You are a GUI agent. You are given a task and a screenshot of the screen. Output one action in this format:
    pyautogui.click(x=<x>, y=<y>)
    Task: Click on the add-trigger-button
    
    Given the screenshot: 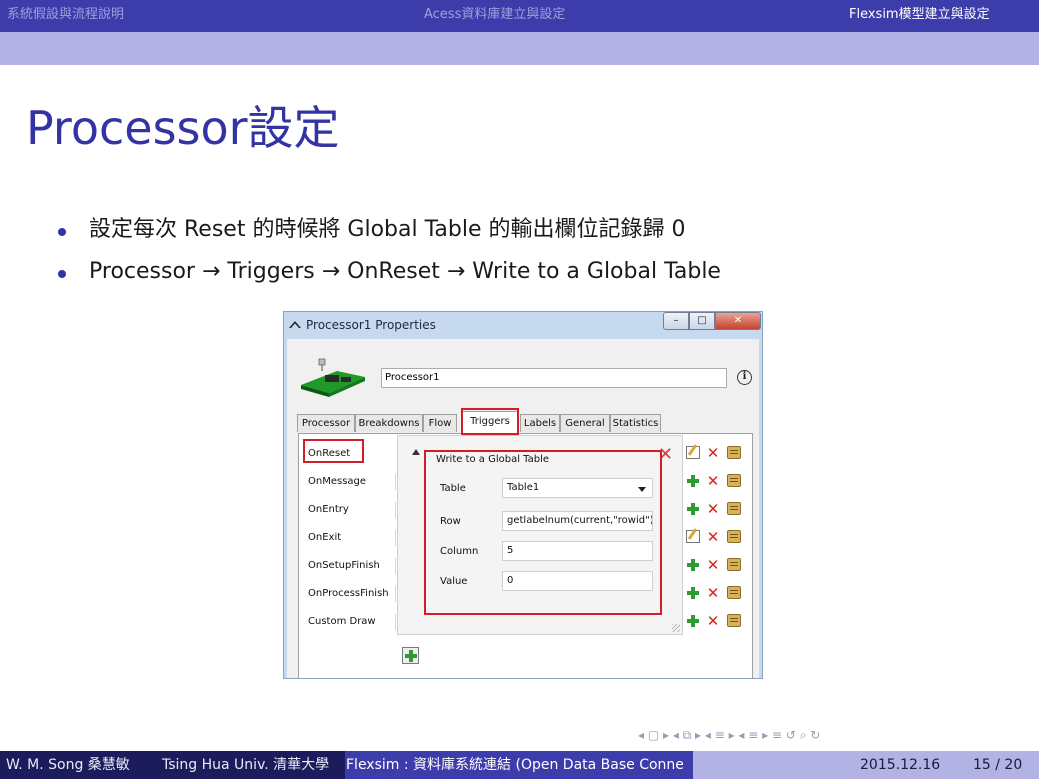 What is the action you would take?
    pyautogui.click(x=410, y=655)
    